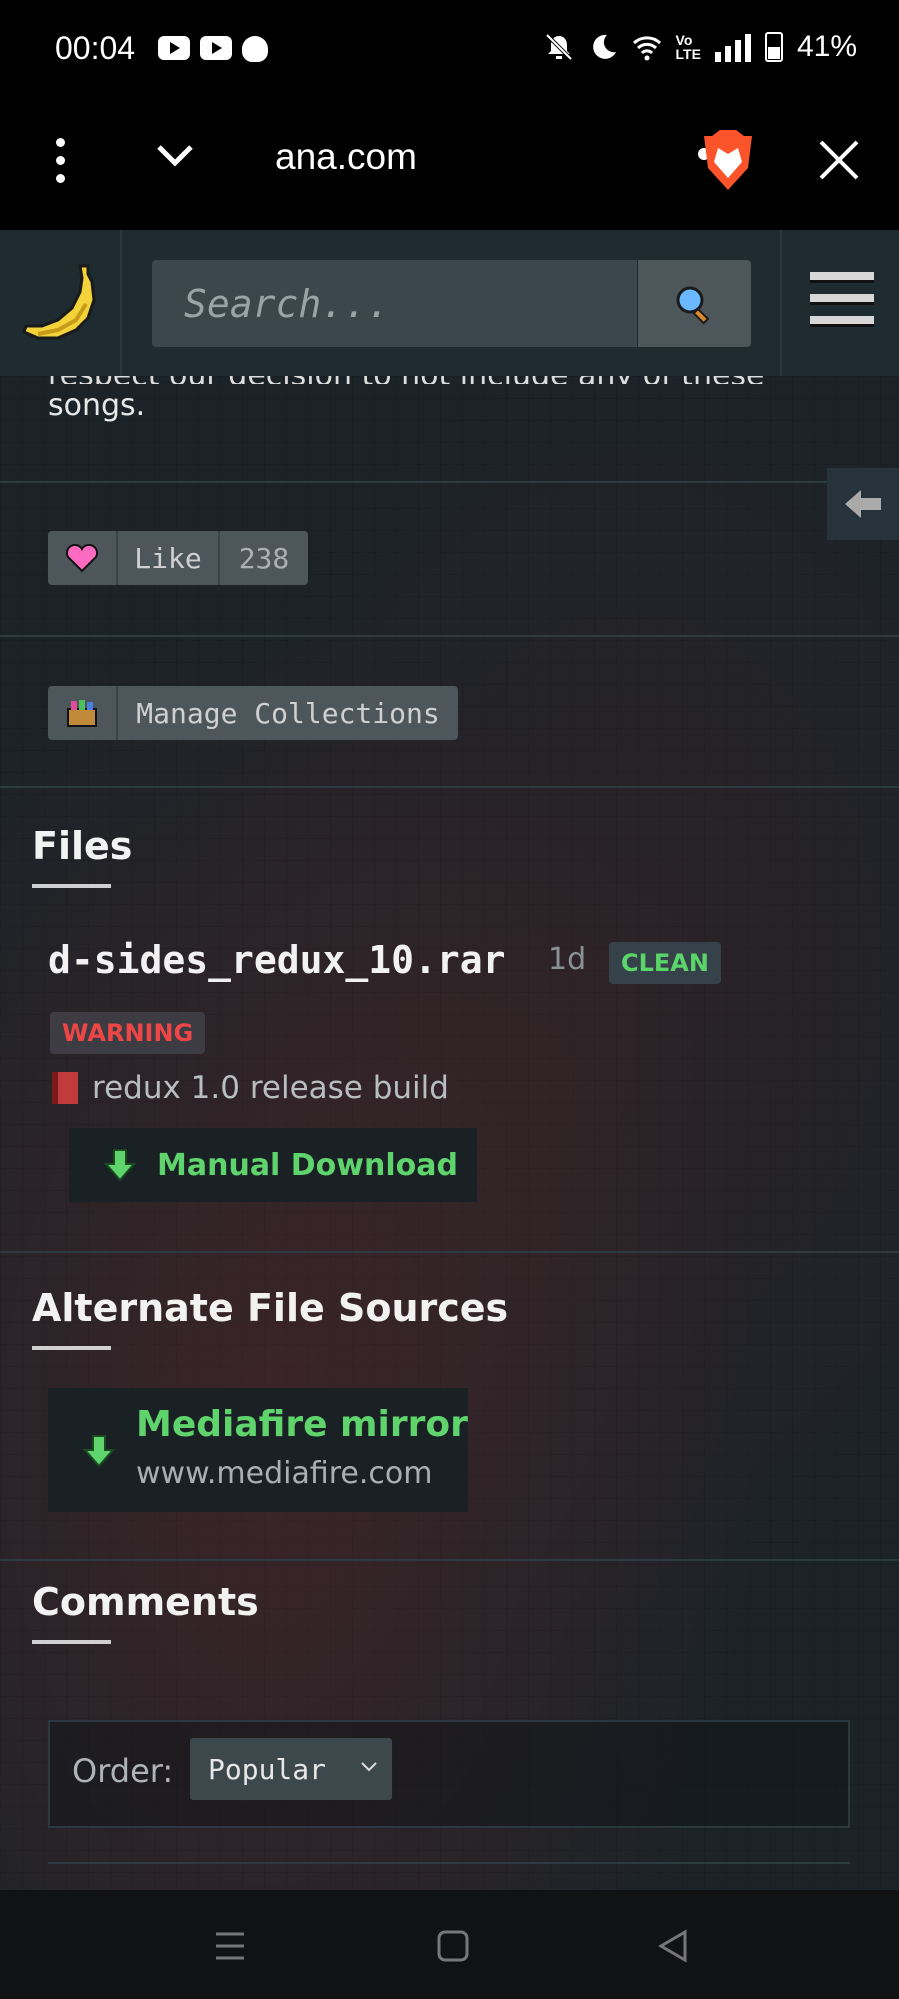 The width and height of the screenshot is (899, 1999). What do you see at coordinates (264, 558) in the screenshot?
I see `like-count: 238` at bounding box center [264, 558].